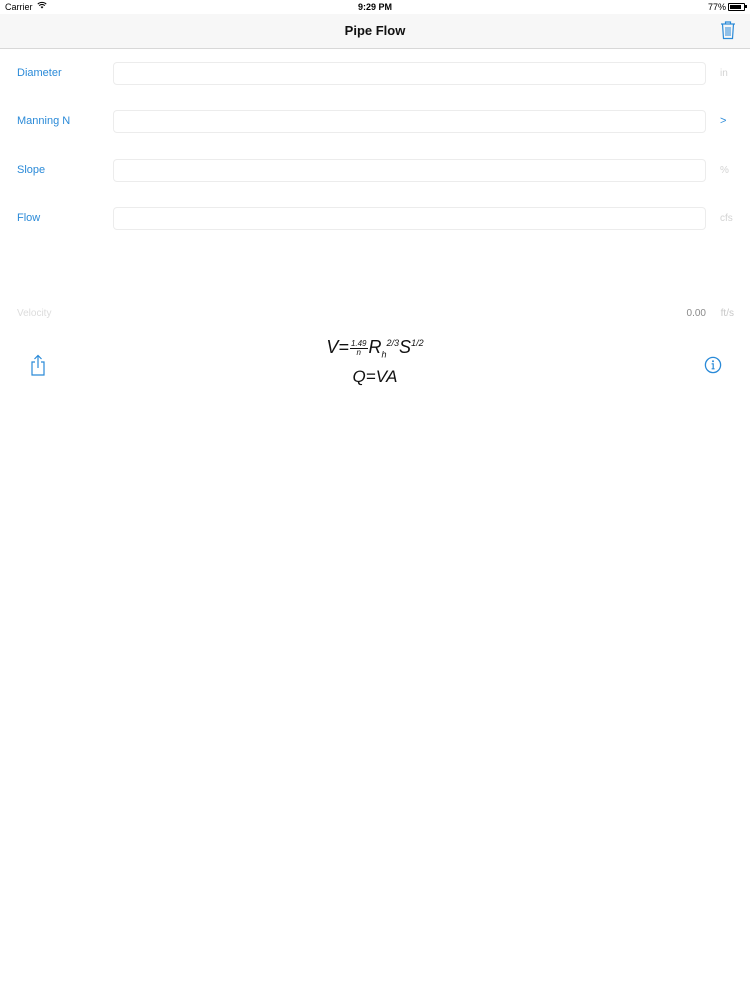 The height and width of the screenshot is (1000, 750). Describe the element at coordinates (375, 316) in the screenshot. I see `velocity-row: Velocity 0.00 ft/s` at that location.